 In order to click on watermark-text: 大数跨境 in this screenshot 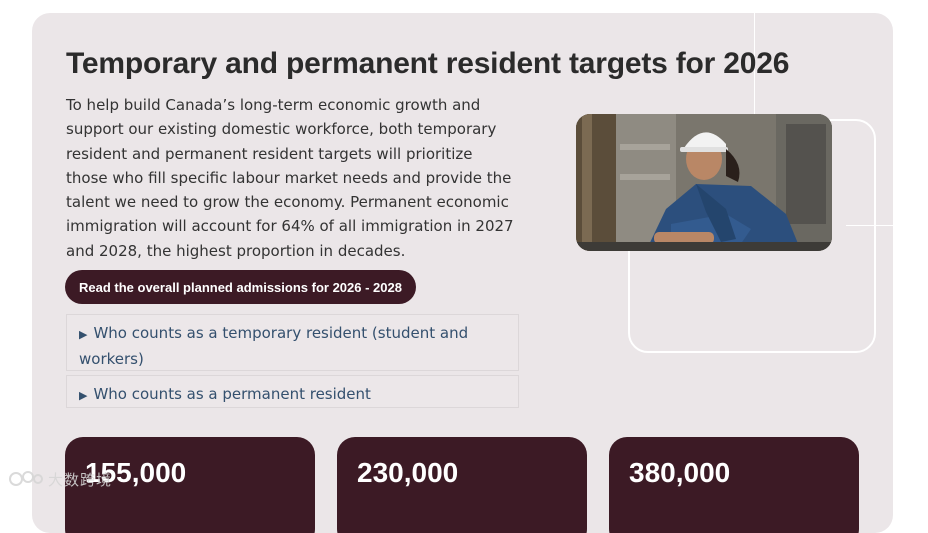, I will do `click(80, 480)`.